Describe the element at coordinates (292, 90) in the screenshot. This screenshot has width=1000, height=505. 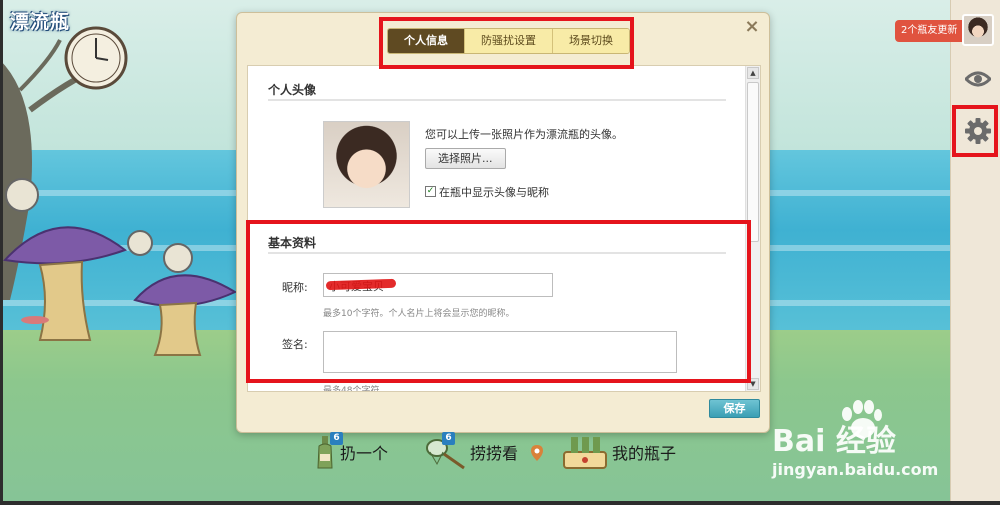
I see `avatar-section-title: 个人头像` at that location.